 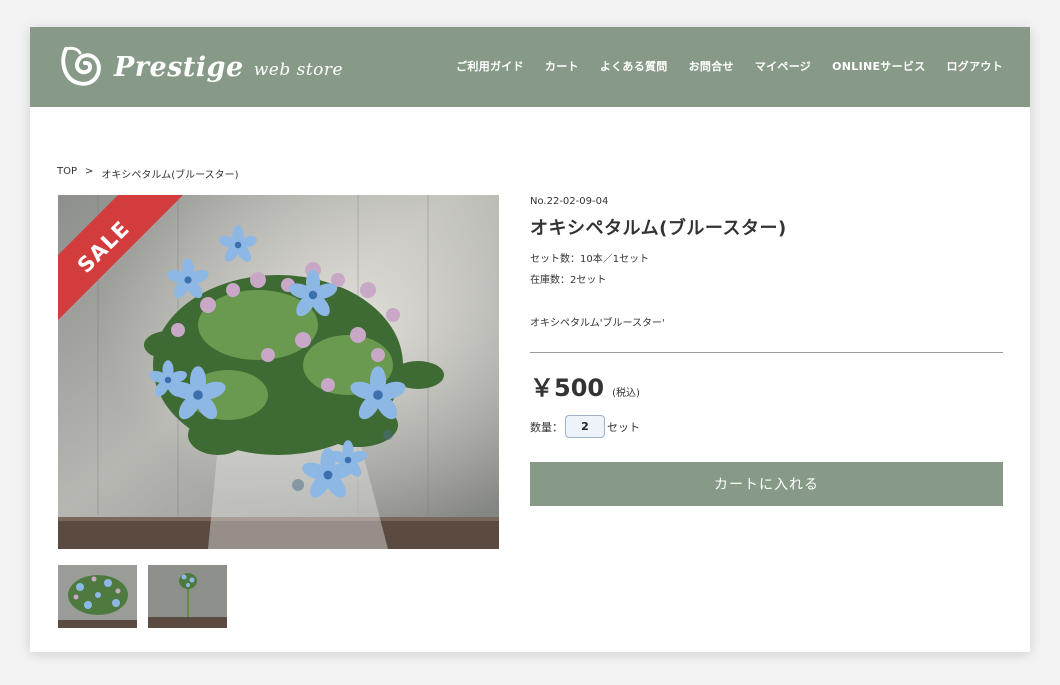 I want to click on divider, so click(x=766, y=352).